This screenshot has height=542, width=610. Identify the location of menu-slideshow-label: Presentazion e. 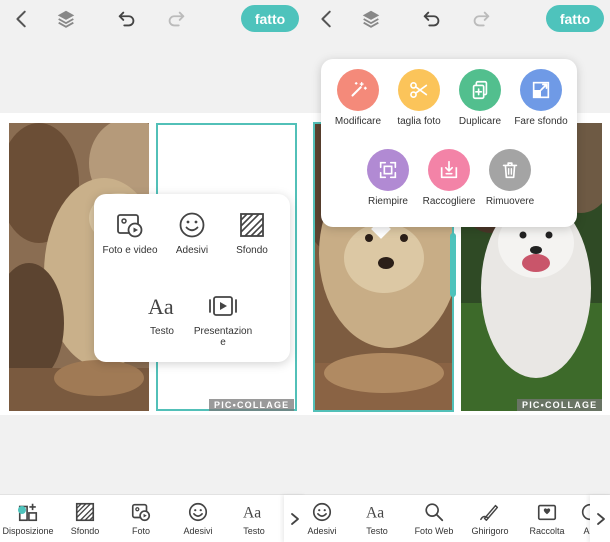
(223, 337).